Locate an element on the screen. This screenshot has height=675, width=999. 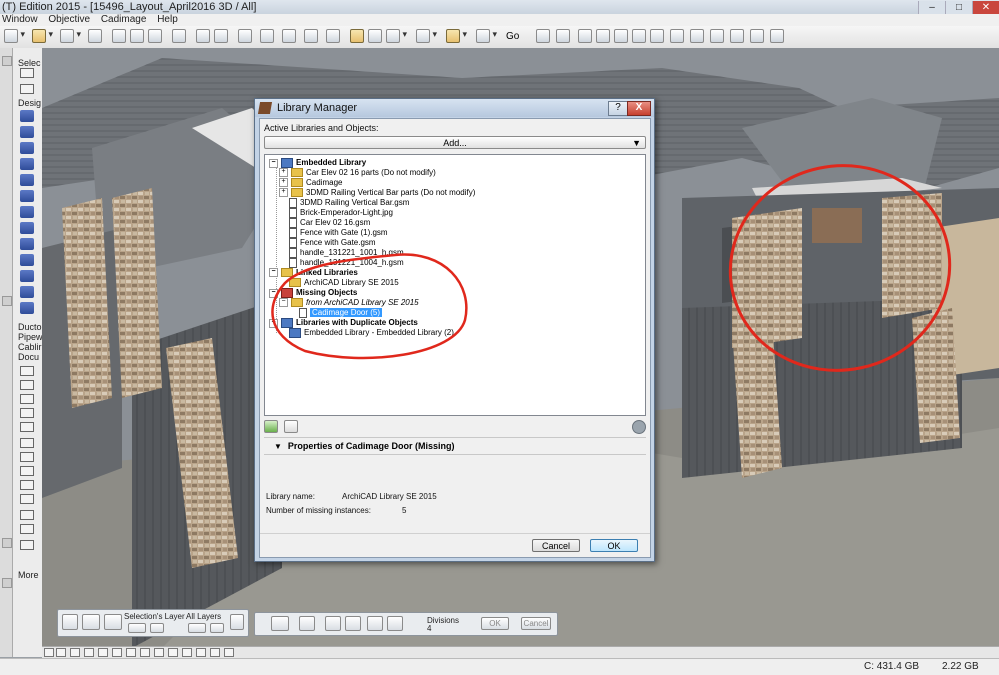
wall-icon is located at coordinates (27, 116).